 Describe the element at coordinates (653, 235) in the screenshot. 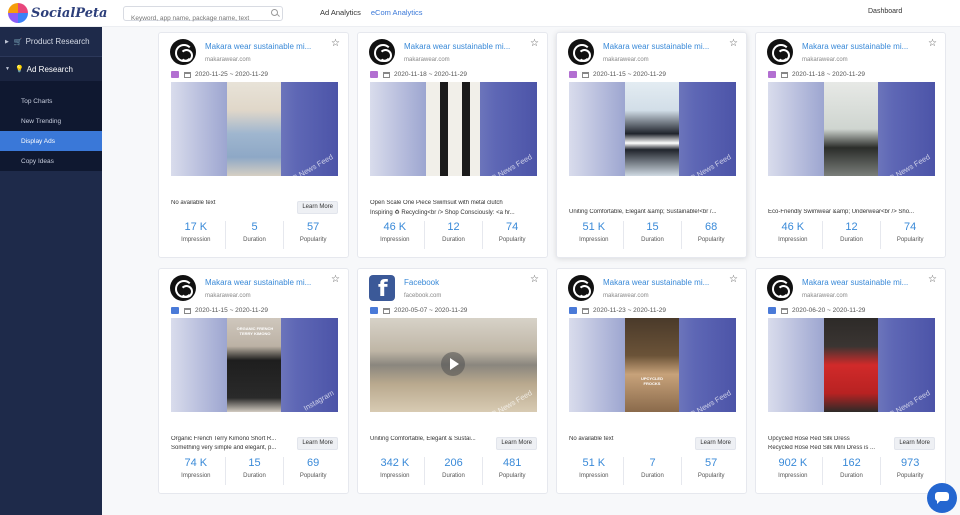

I see `duration-stat: 15 Duration` at that location.